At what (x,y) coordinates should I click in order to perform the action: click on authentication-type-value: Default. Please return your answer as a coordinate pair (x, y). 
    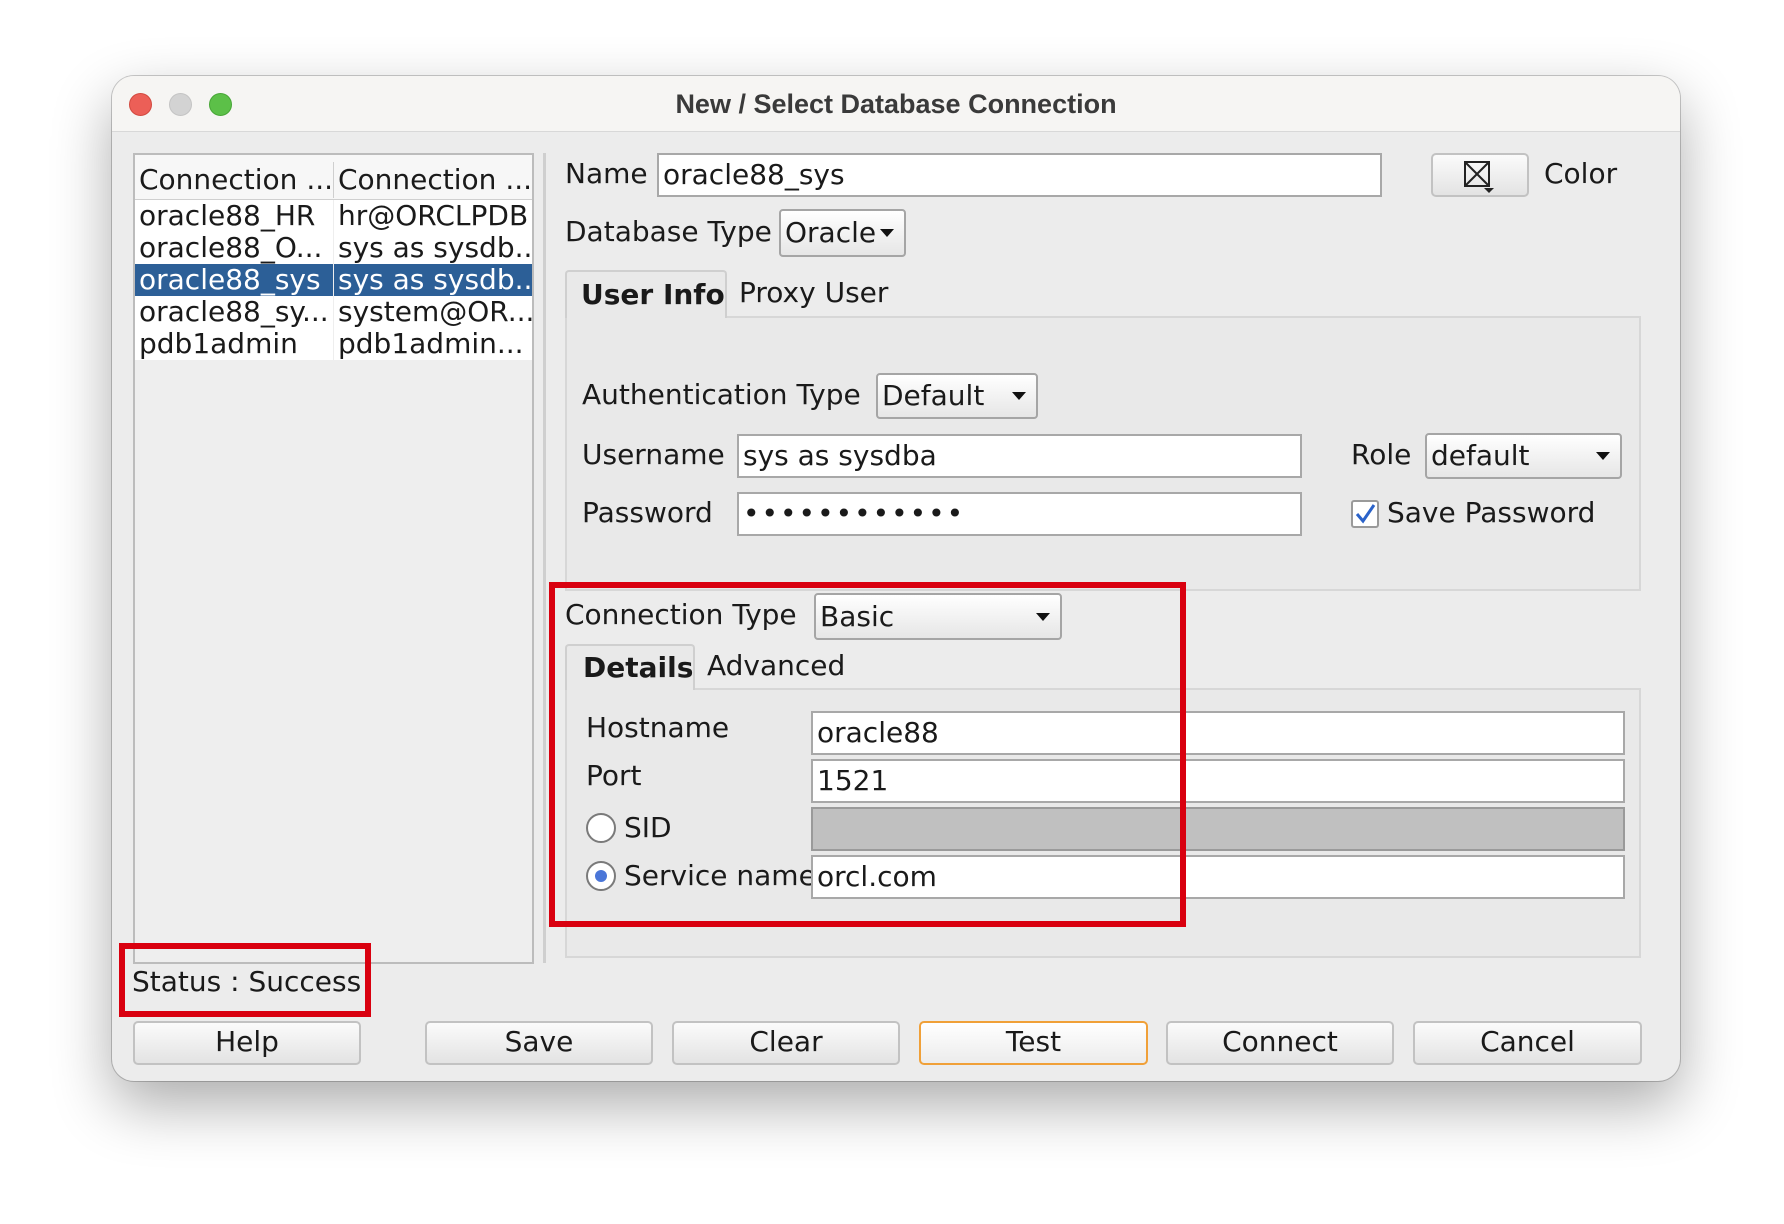
    Looking at the image, I should click on (933, 395).